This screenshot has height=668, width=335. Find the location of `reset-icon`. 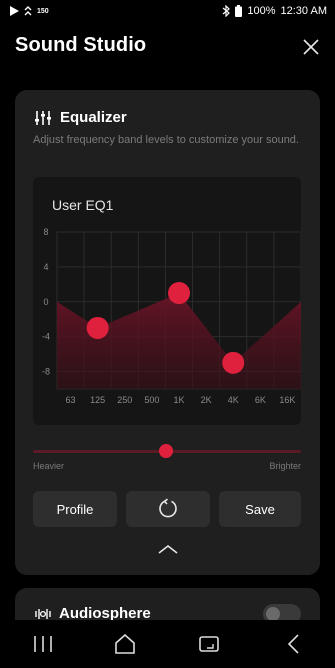

reset-icon is located at coordinates (168, 508).